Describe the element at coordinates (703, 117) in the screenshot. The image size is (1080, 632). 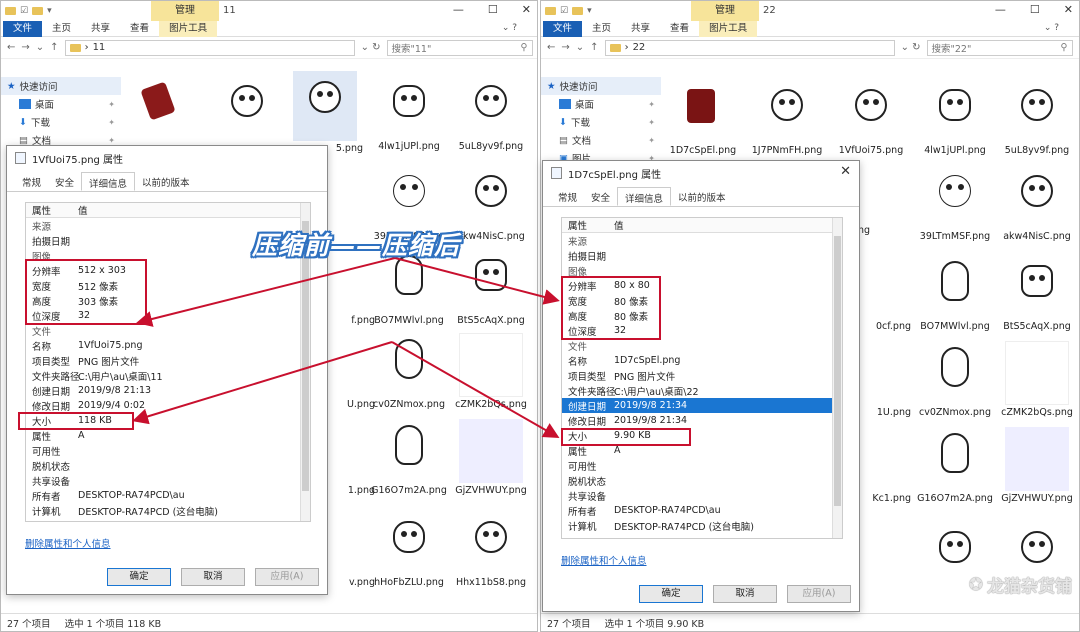
I see `file-item: 1D7cSpEl.png` at that location.